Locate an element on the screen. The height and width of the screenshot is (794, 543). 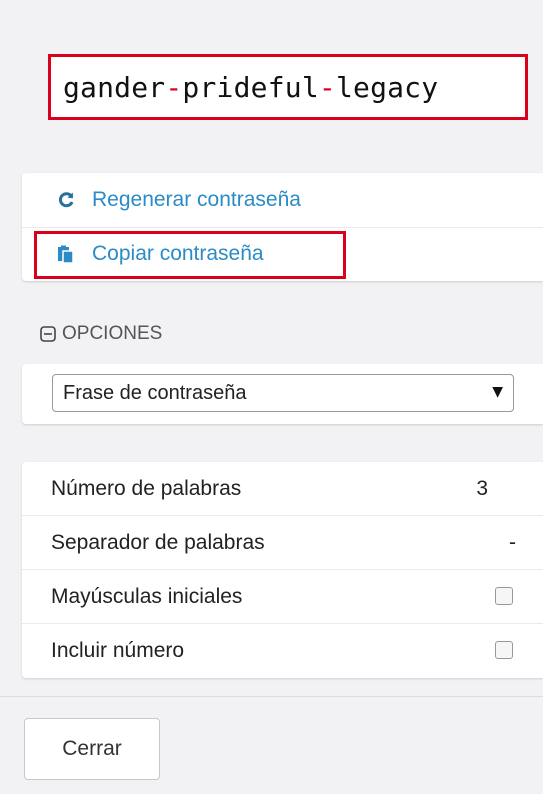
generated-password: gander-prideful-legacy is located at coordinates (250, 87).